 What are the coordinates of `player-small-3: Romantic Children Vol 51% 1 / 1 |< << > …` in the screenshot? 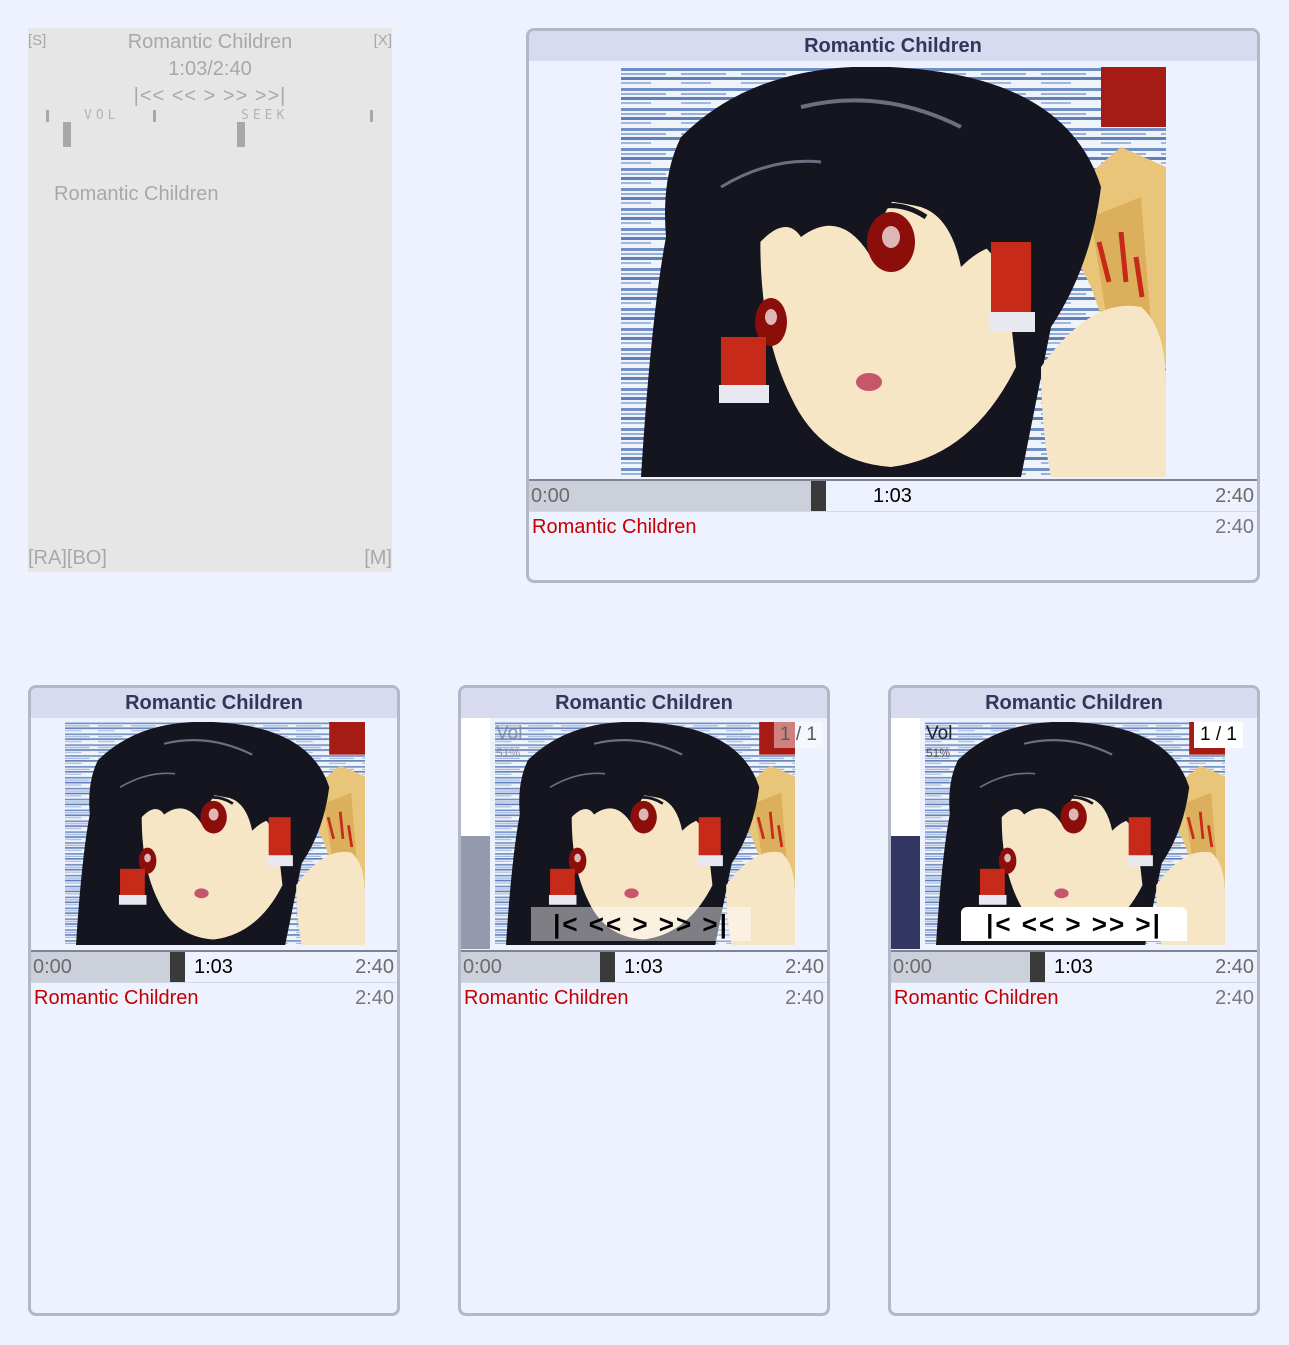 It's located at (1074, 1000).